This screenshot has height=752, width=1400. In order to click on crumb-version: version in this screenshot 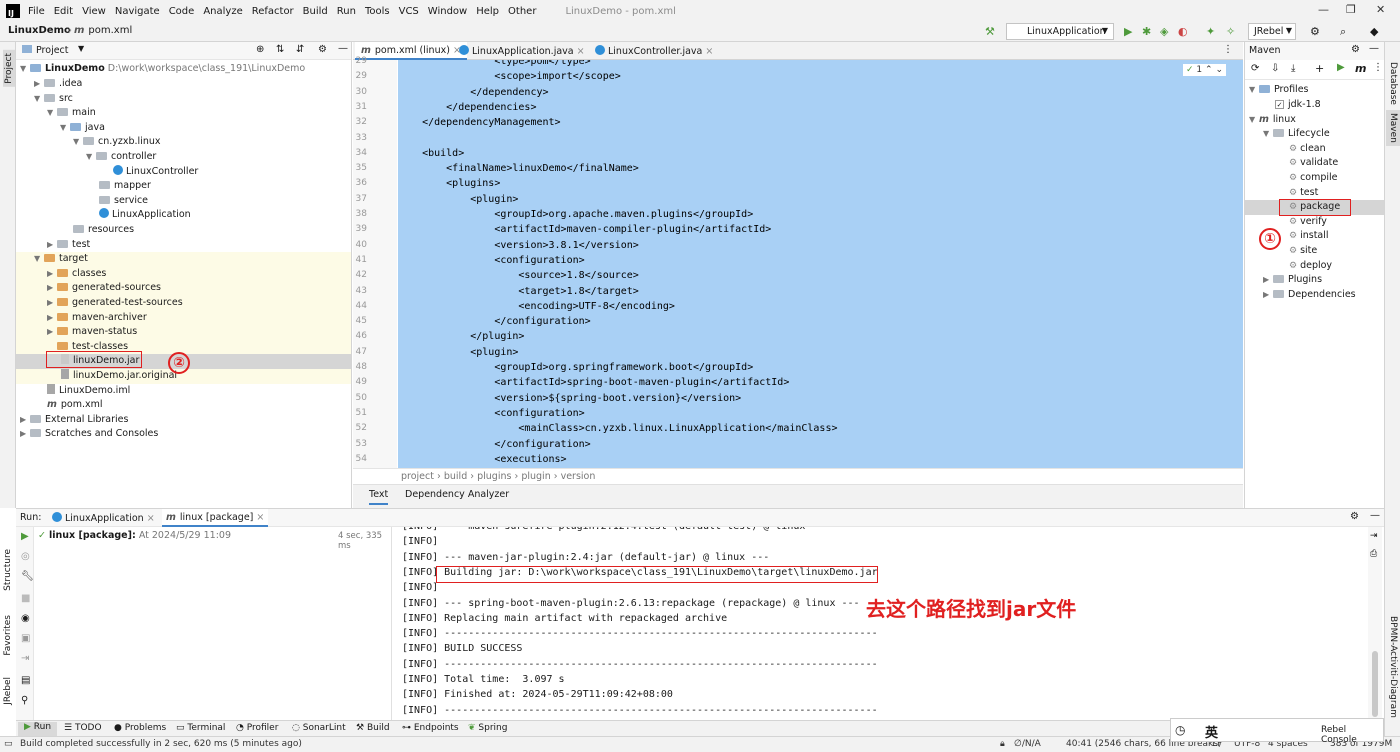, I will do `click(578, 476)`.